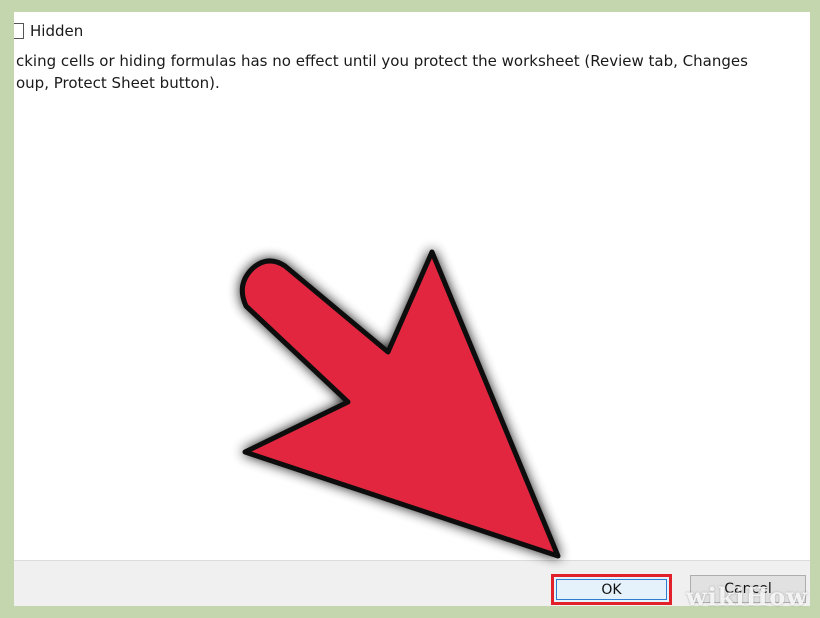 This screenshot has width=820, height=618. I want to click on hidden-option-row: Hidden, so click(48, 31).